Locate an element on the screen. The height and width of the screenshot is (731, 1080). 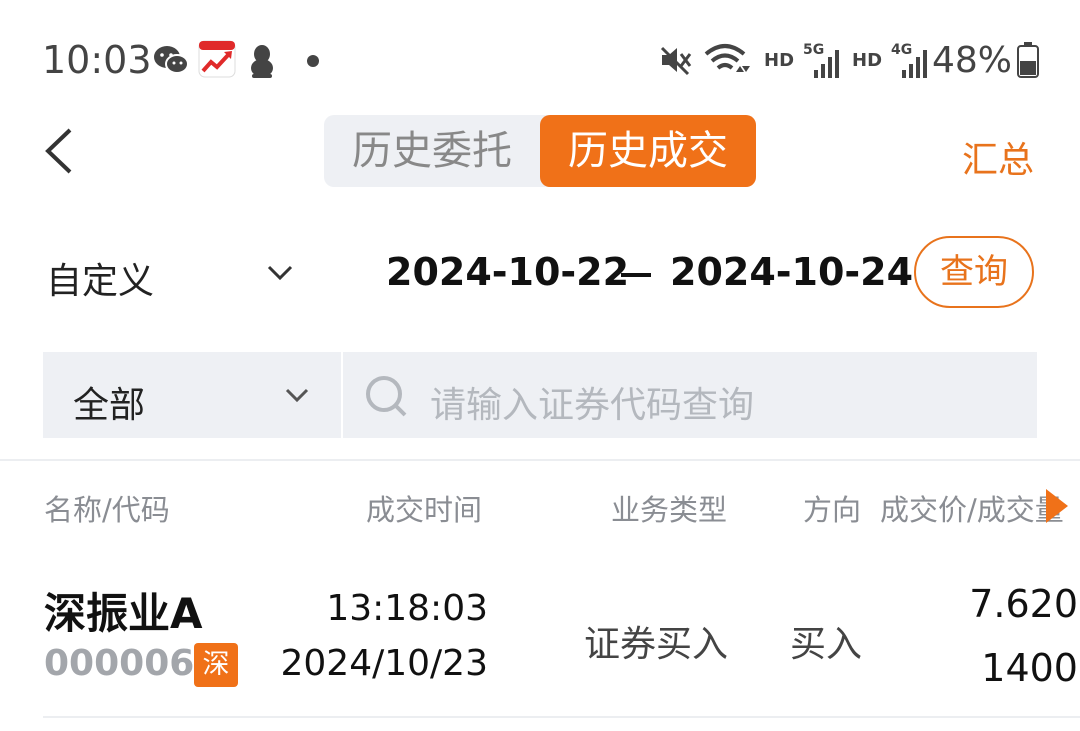
search-icon is located at coordinates (386, 396).